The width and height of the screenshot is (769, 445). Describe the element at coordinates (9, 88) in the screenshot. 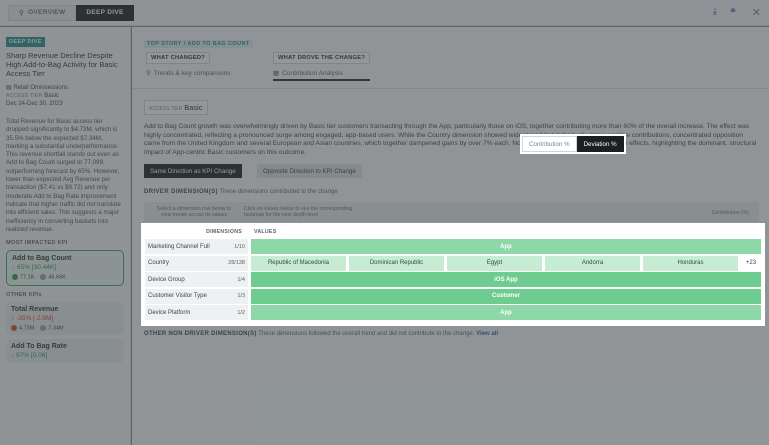

I see `product-icon: ▤` at that location.